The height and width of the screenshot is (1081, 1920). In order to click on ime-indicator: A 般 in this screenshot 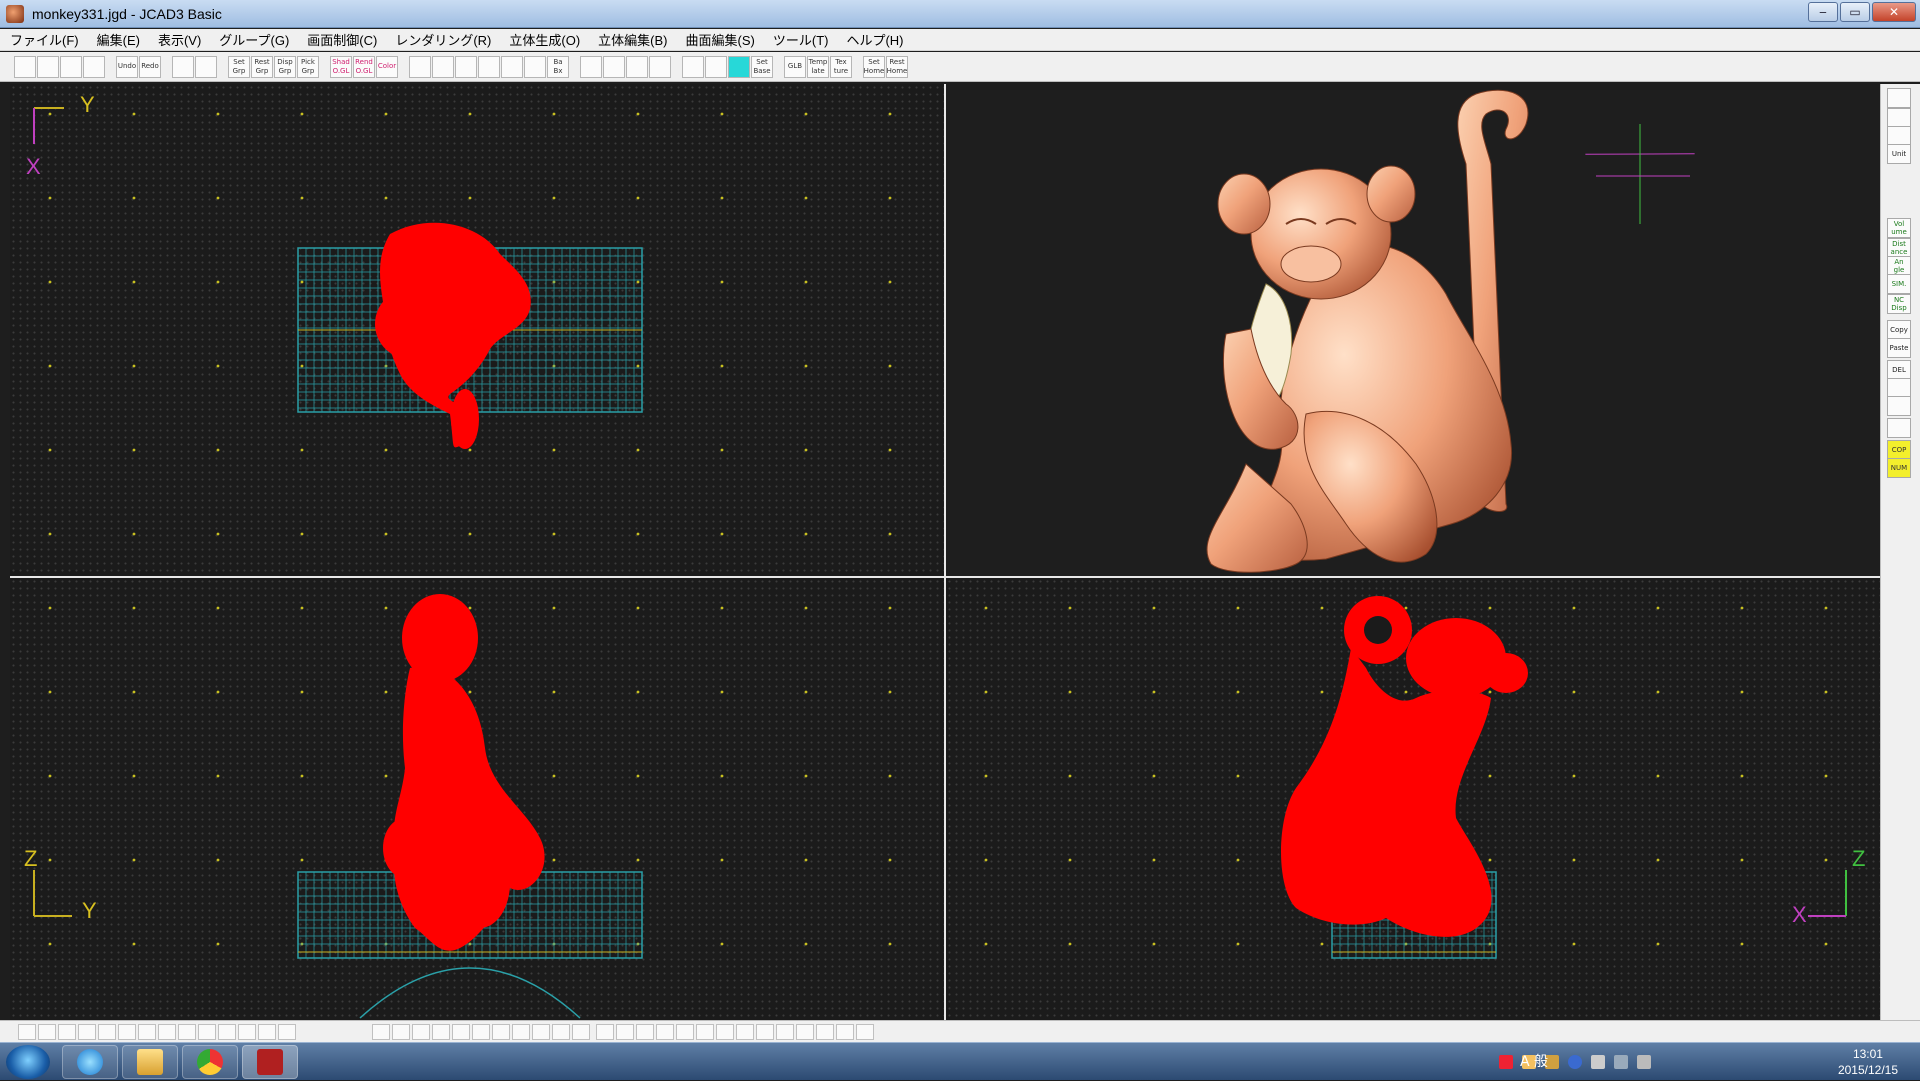, I will do `click(1534, 1061)`.